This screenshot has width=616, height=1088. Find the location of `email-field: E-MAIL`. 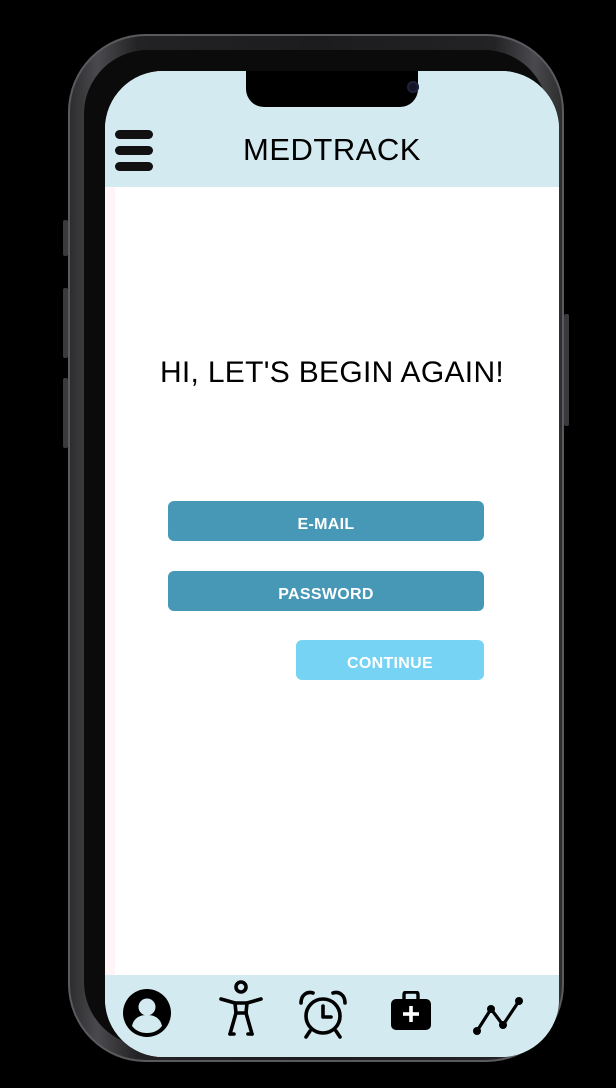

email-field: E-MAIL is located at coordinates (326, 521).